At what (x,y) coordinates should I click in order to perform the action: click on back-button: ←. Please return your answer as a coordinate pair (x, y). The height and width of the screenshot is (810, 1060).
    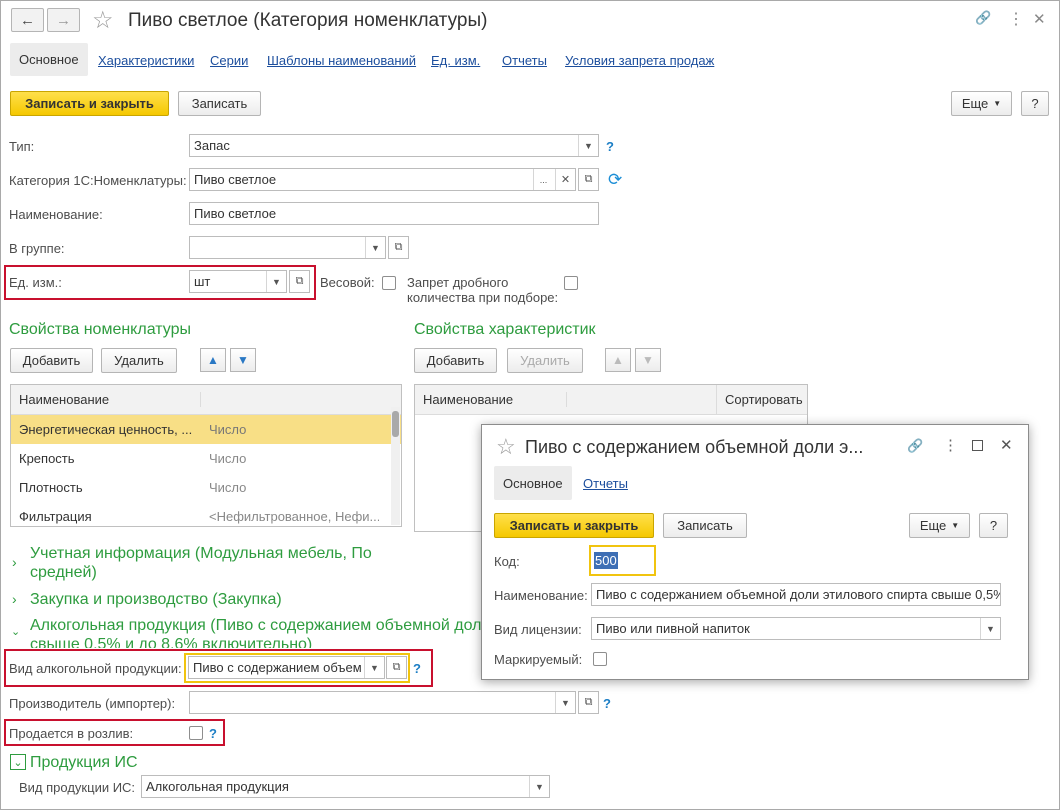
    Looking at the image, I should click on (27, 20).